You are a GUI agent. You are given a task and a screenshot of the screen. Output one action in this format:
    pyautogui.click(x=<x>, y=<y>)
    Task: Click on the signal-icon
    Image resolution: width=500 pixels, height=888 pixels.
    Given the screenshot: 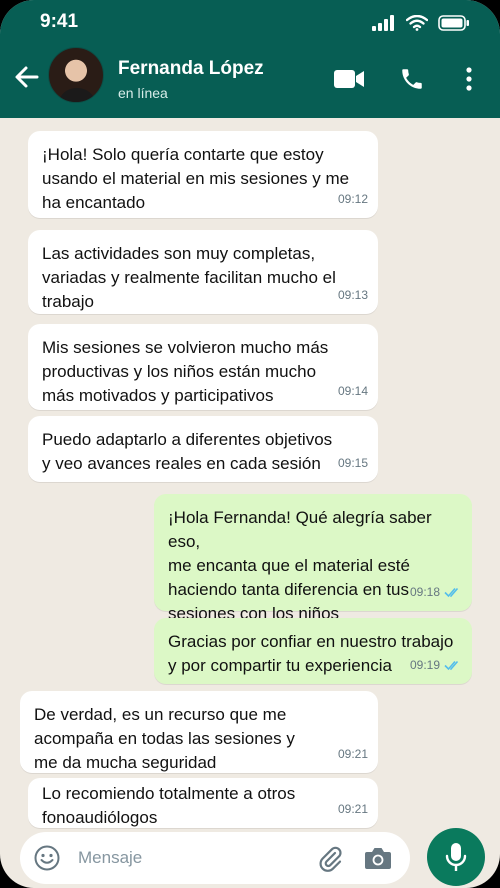 What is the action you would take?
    pyautogui.click(x=383, y=23)
    